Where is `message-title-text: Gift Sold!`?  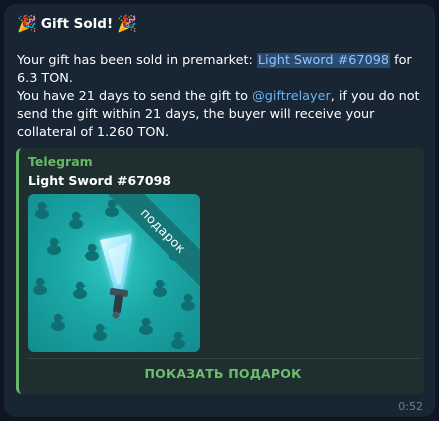
message-title-text: Gift Sold! is located at coordinates (77, 24).